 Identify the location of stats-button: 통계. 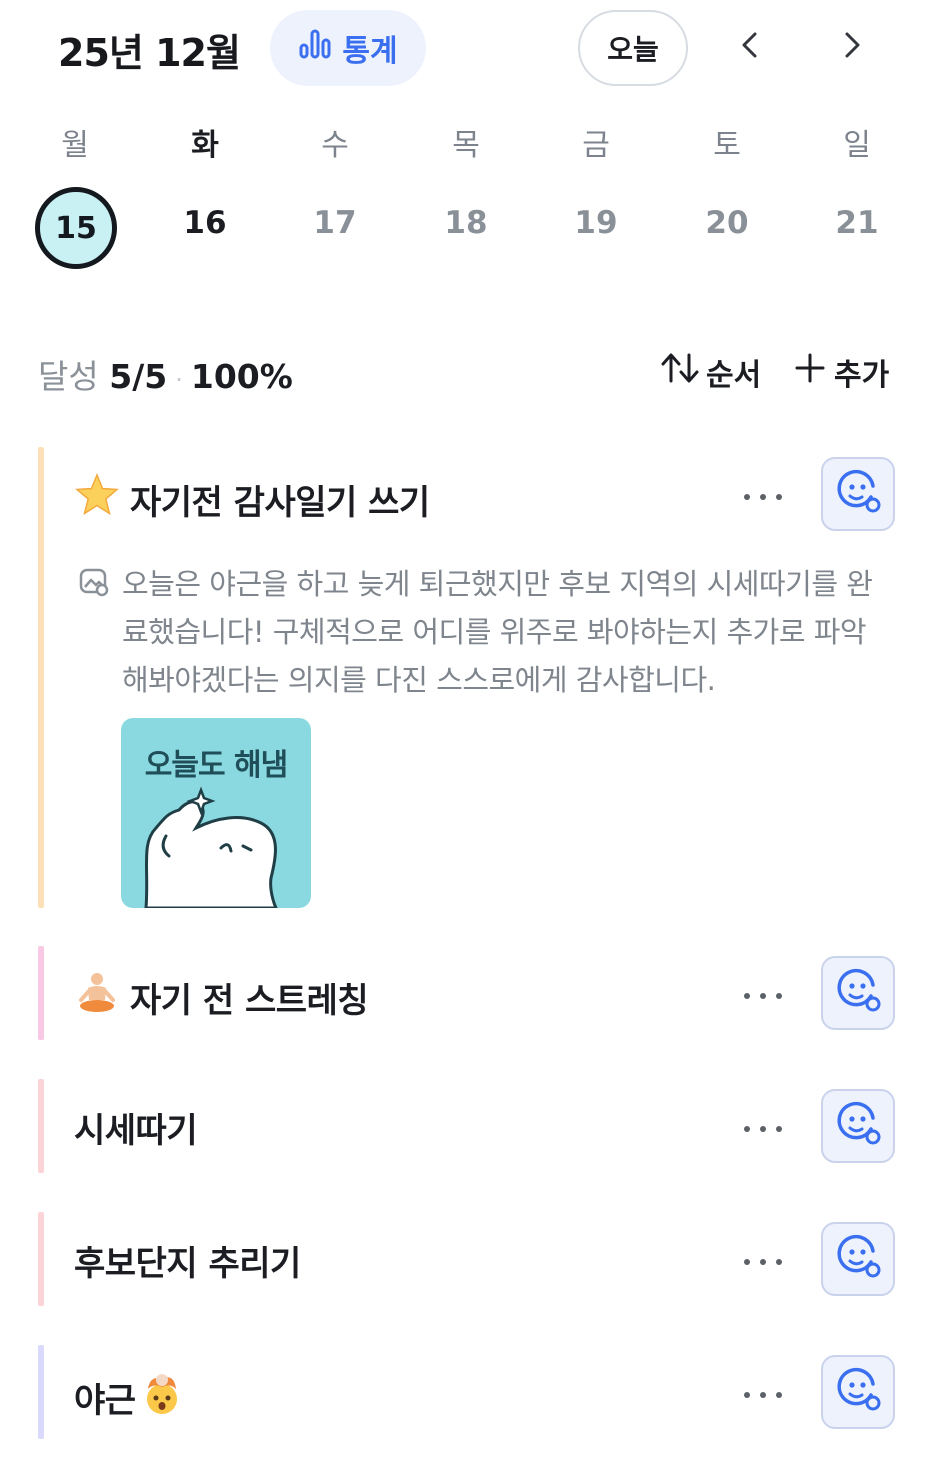
(348, 48).